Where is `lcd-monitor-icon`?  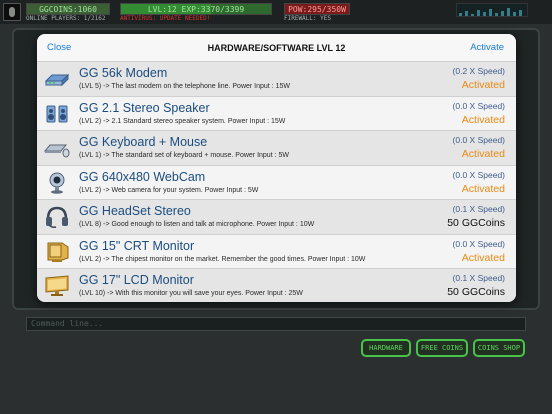
lcd-monitor-icon is located at coordinates (57, 286).